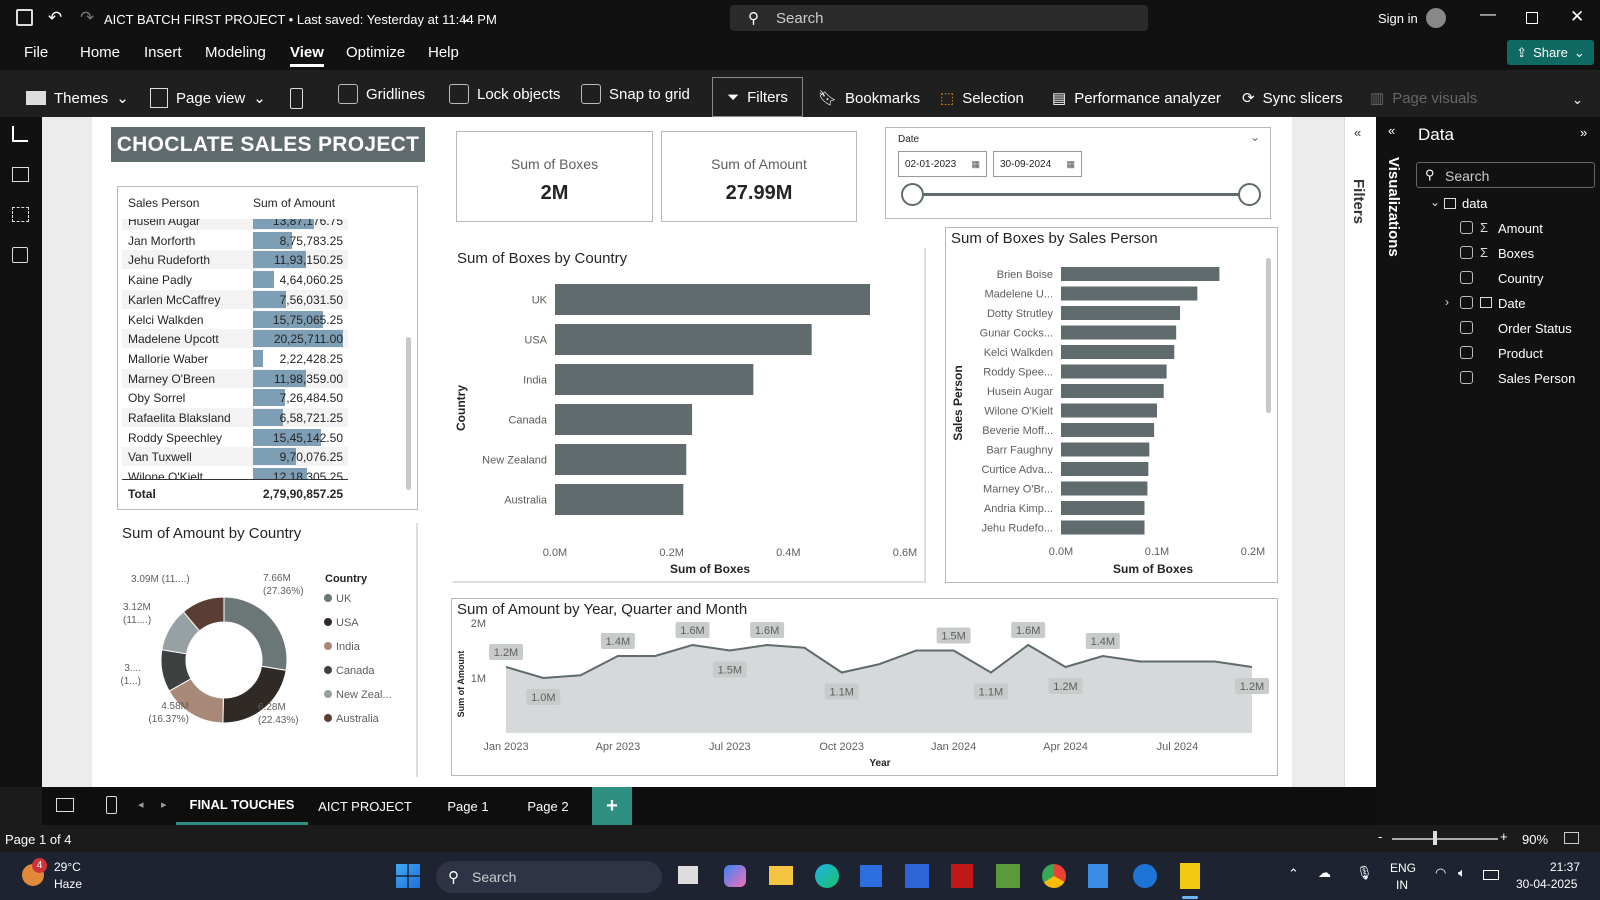  I want to click on maximize-icon, so click(1532, 18).